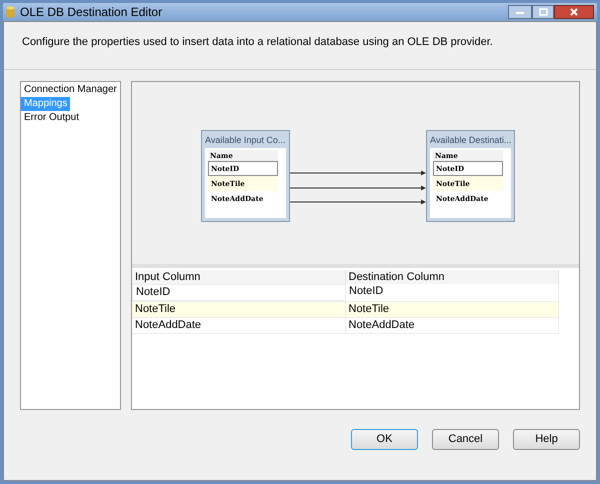 The height and width of the screenshot is (484, 600). Describe the element at coordinates (92, 12) in the screenshot. I see `window-title: OLE DB Destination Editor` at that location.